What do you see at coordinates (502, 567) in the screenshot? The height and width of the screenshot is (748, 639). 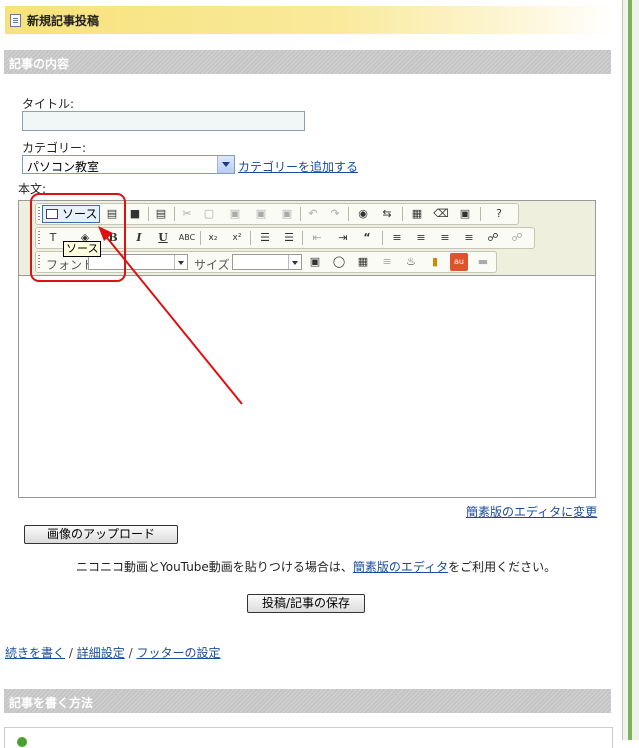 I see `note-suffix: をご利用ください。` at bounding box center [502, 567].